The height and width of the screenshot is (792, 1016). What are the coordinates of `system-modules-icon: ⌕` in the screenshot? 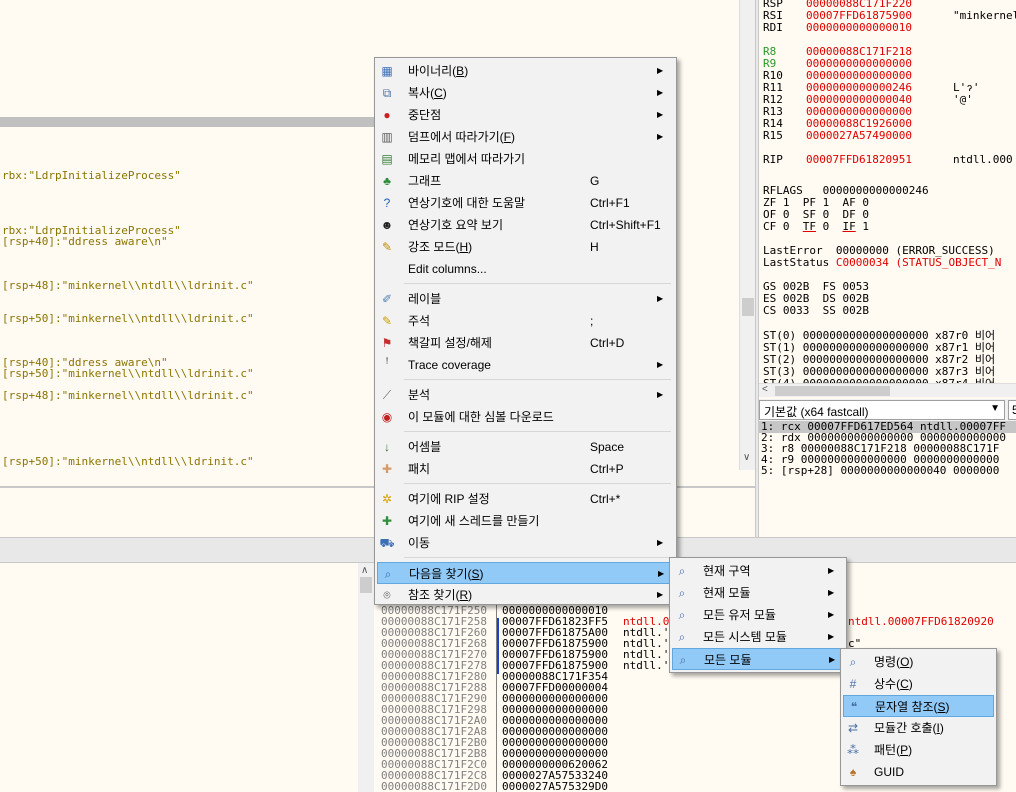 It's located at (682, 637).